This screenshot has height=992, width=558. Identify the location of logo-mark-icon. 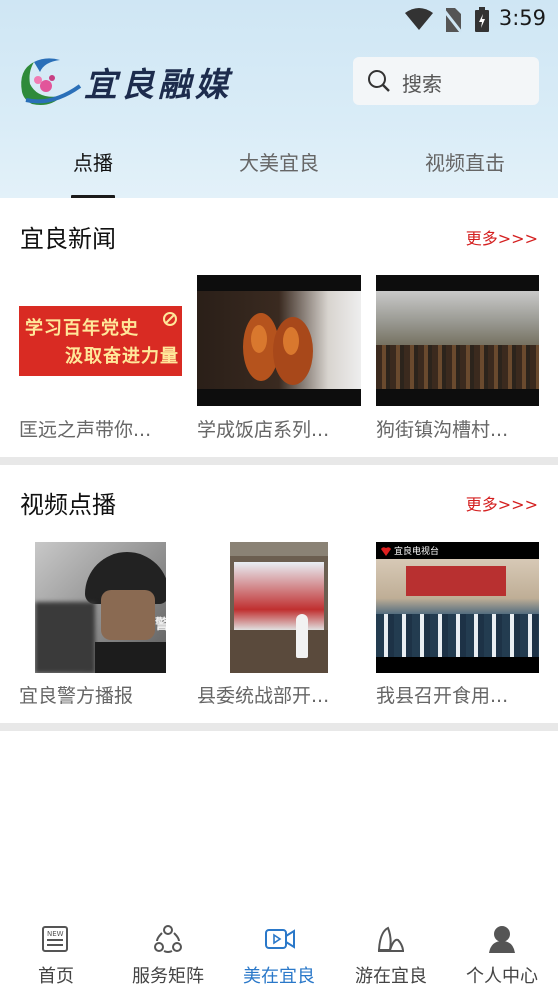
(51, 81).